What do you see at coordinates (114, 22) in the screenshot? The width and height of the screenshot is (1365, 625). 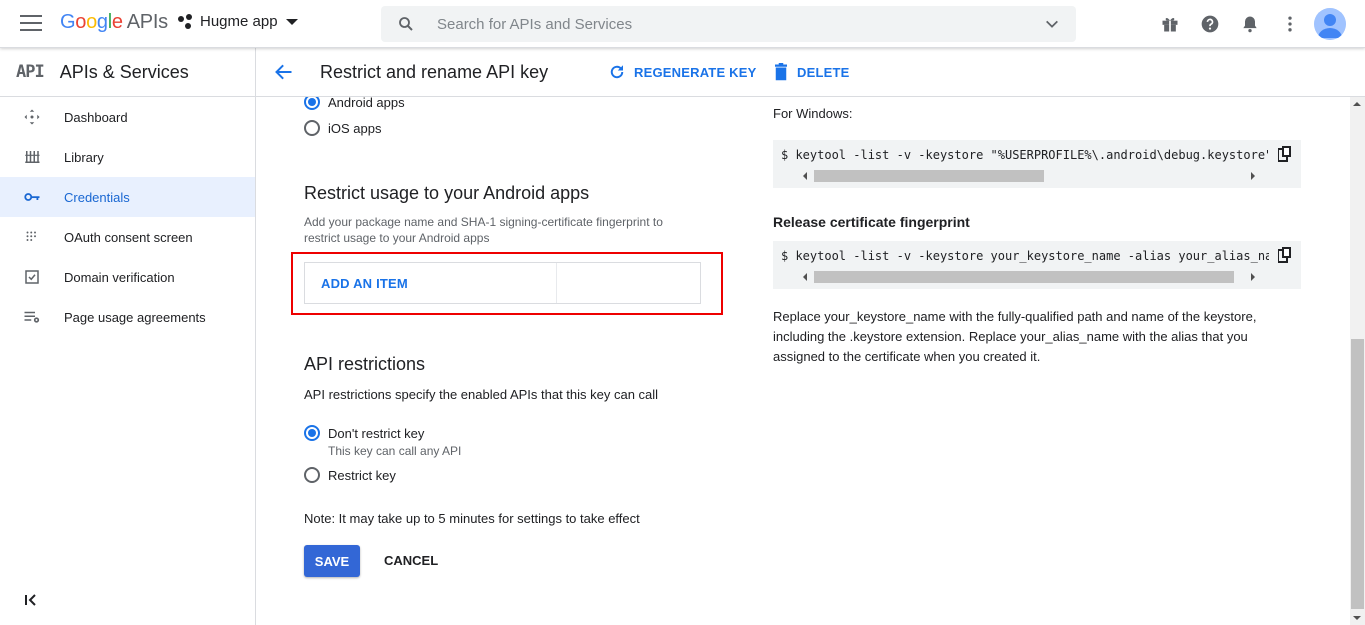 I see `google-apis-logo: Google APIs` at bounding box center [114, 22].